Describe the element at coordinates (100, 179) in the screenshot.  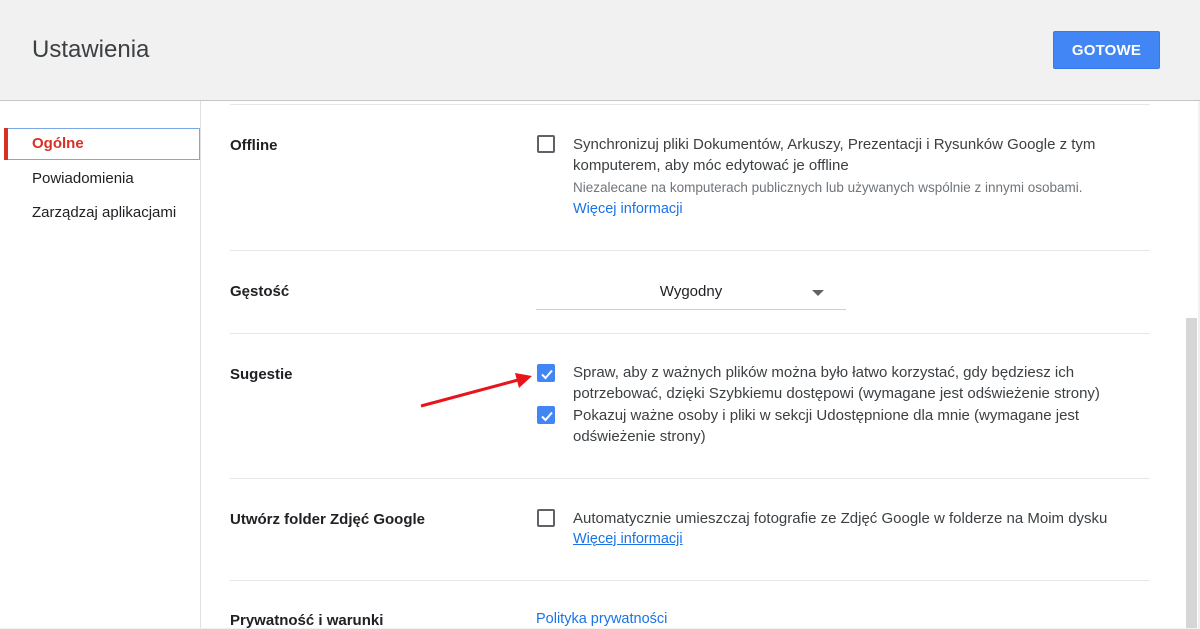
I see `sidebar-item-notifications: Powiadomienia` at that location.